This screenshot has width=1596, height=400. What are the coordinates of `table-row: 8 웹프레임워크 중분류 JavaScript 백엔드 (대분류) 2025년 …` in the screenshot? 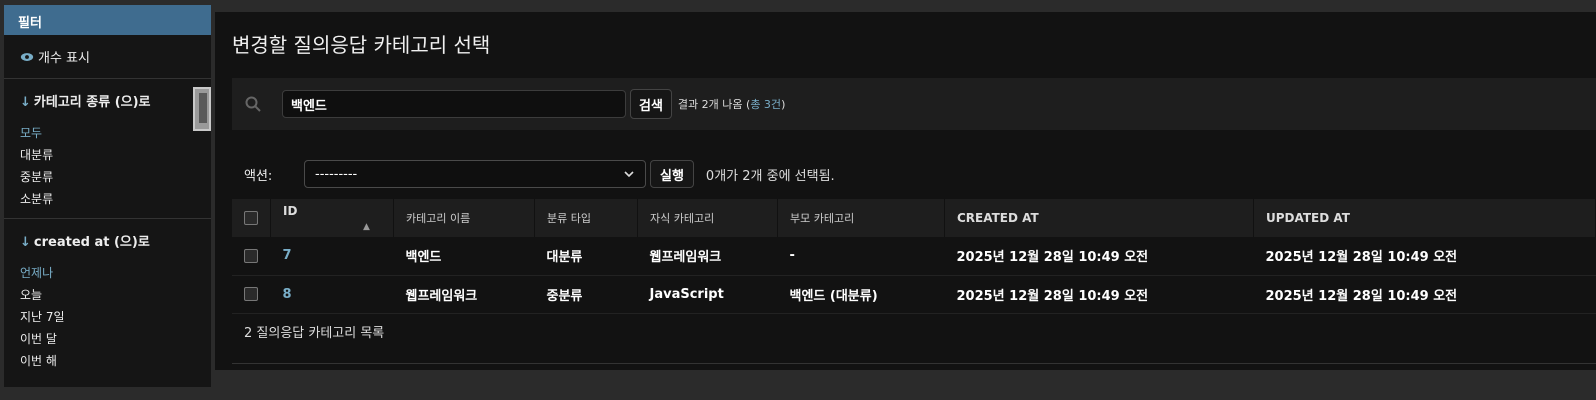 It's located at (914, 294).